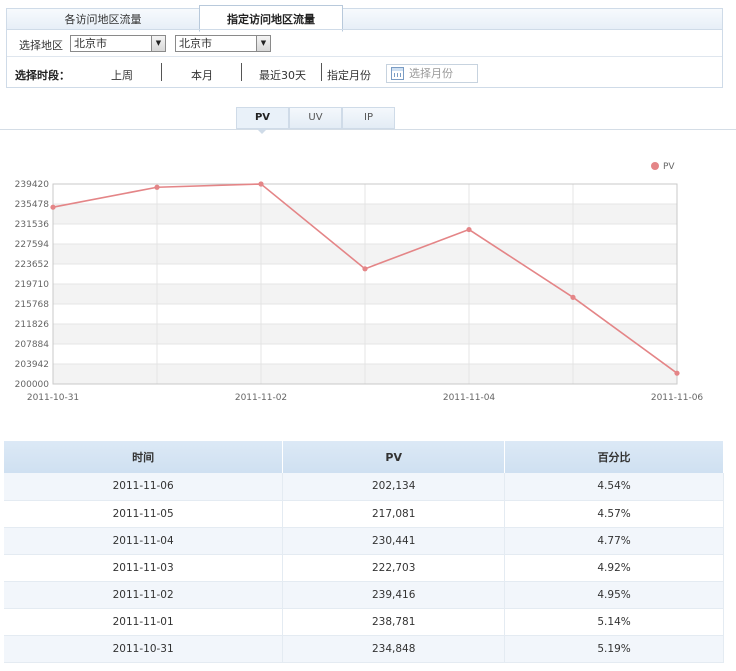 The width and height of the screenshot is (736, 671). I want to click on tab-all-regions: 各访问地区流量, so click(103, 20).